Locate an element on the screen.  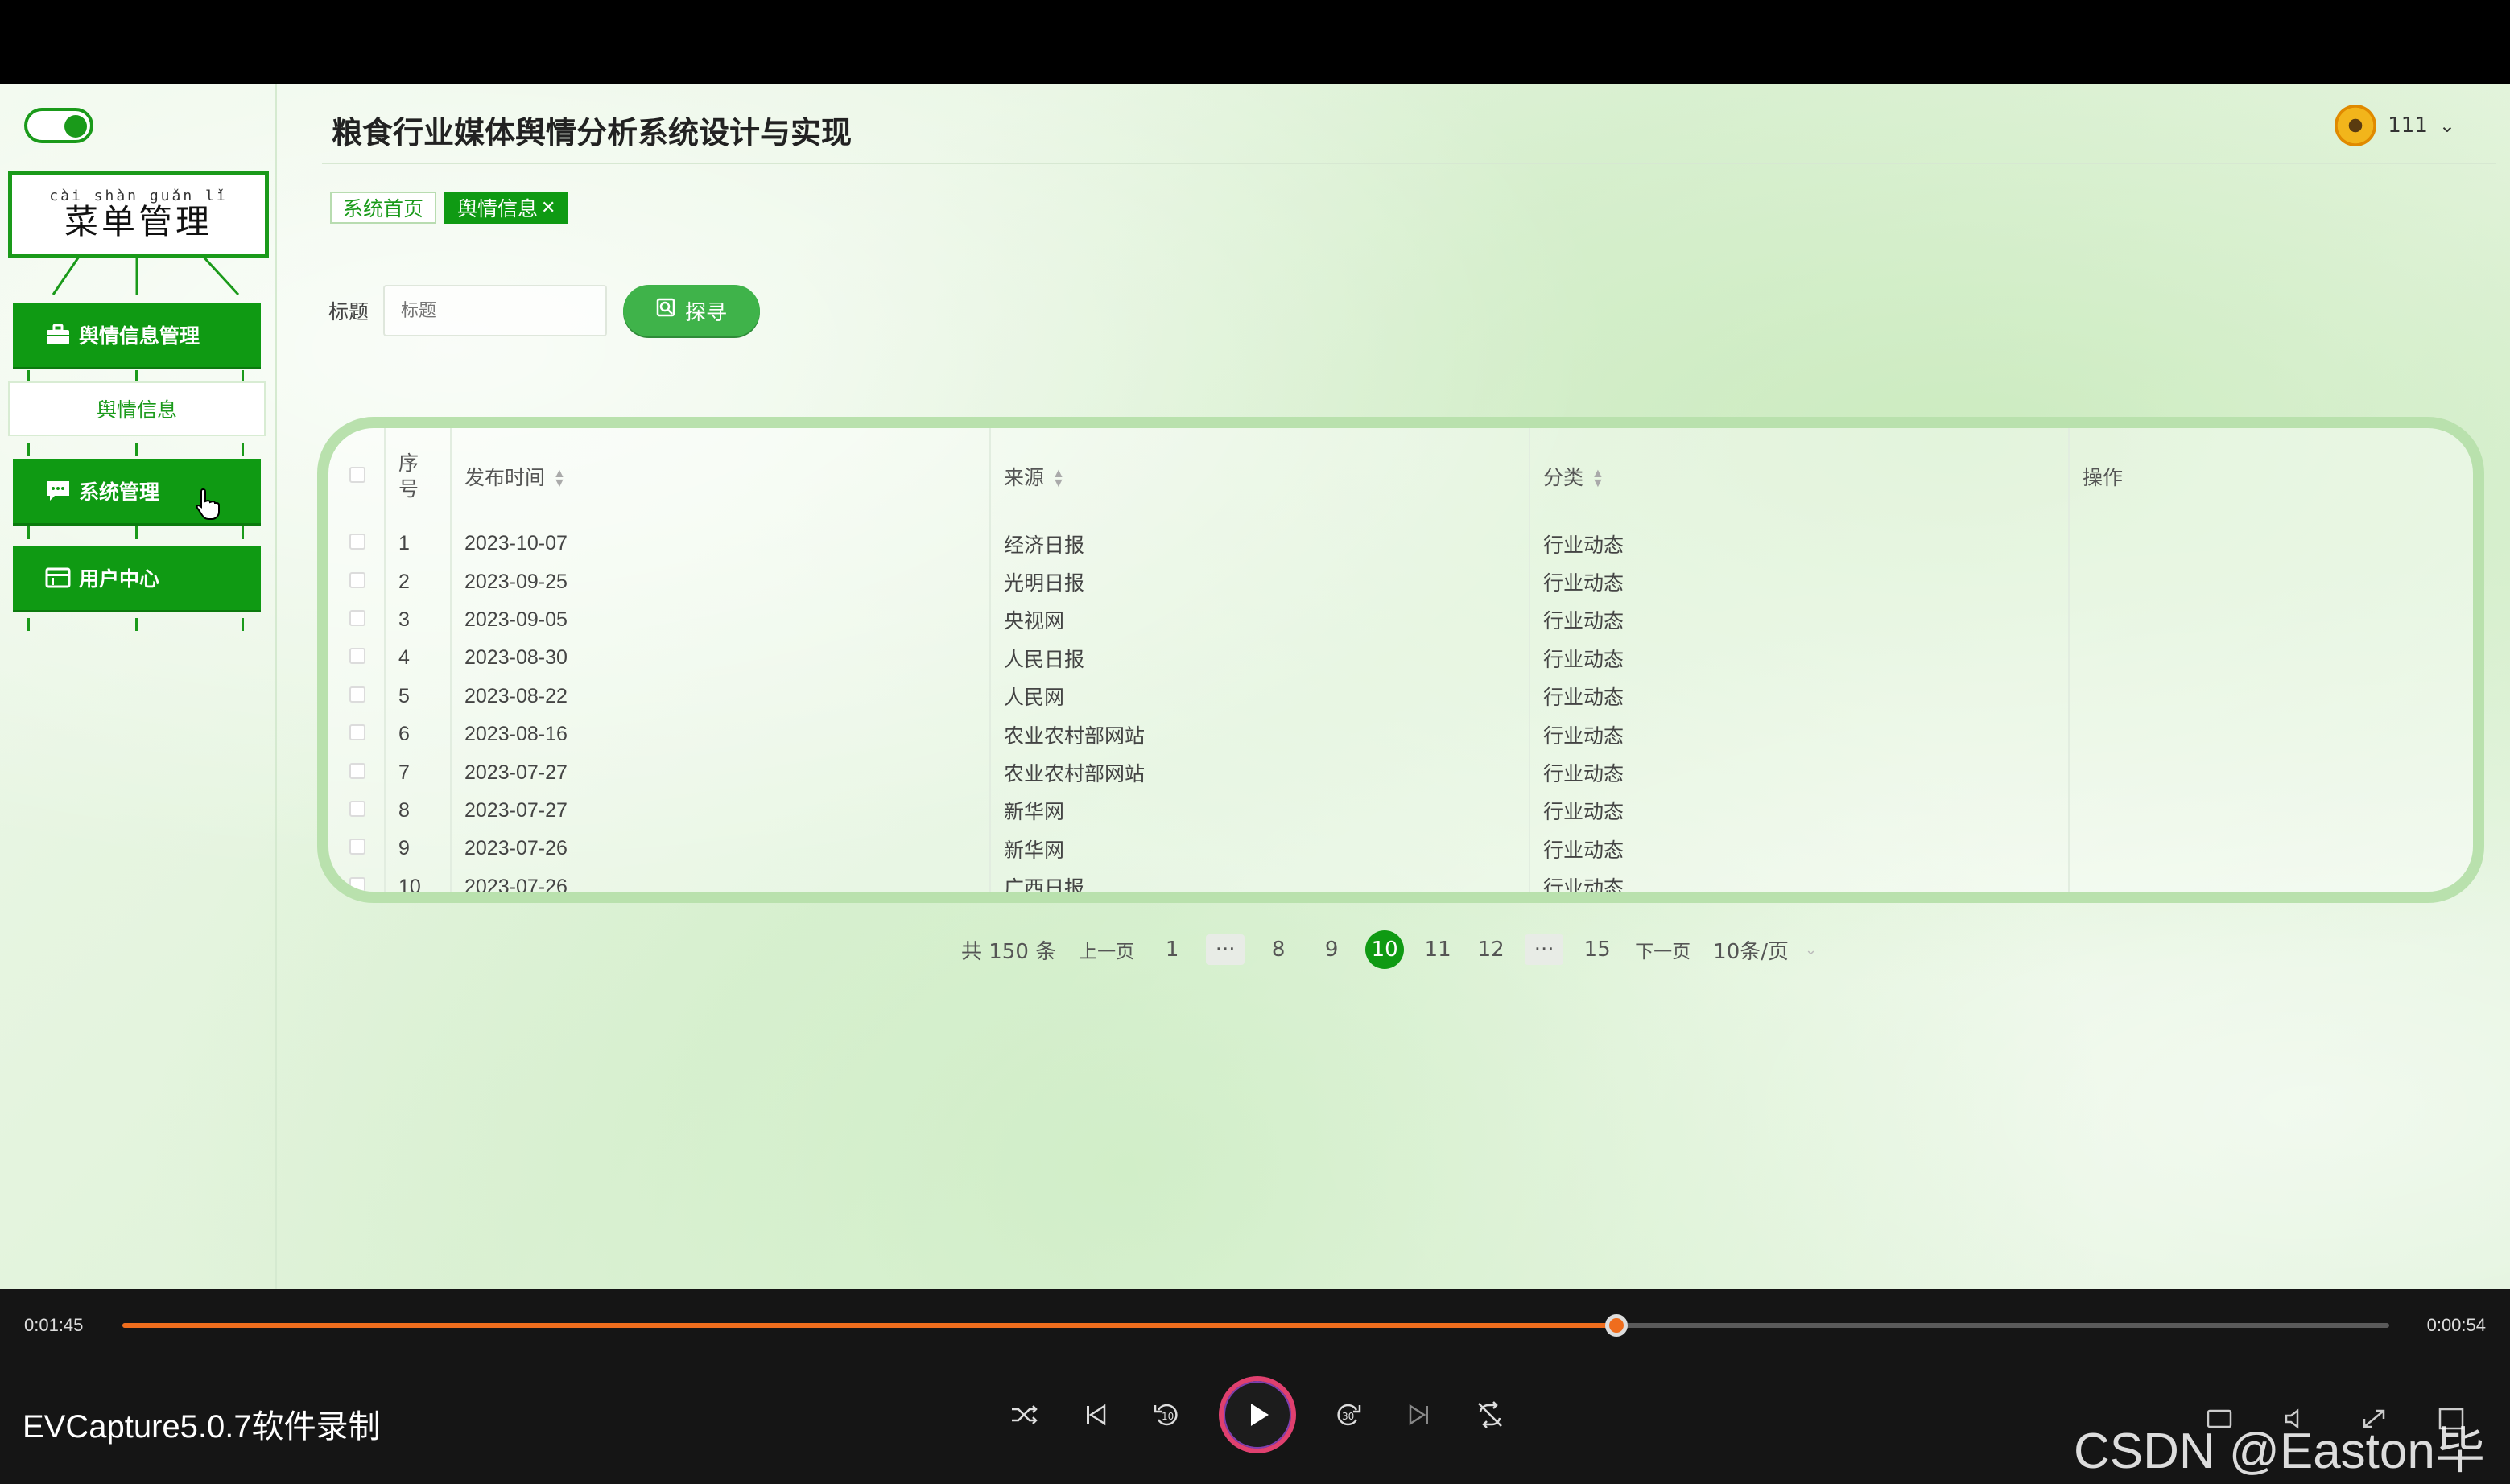
table-row: 6 2023-08-16 农业农村部网站 行业动态 is located at coordinates (1404, 734).